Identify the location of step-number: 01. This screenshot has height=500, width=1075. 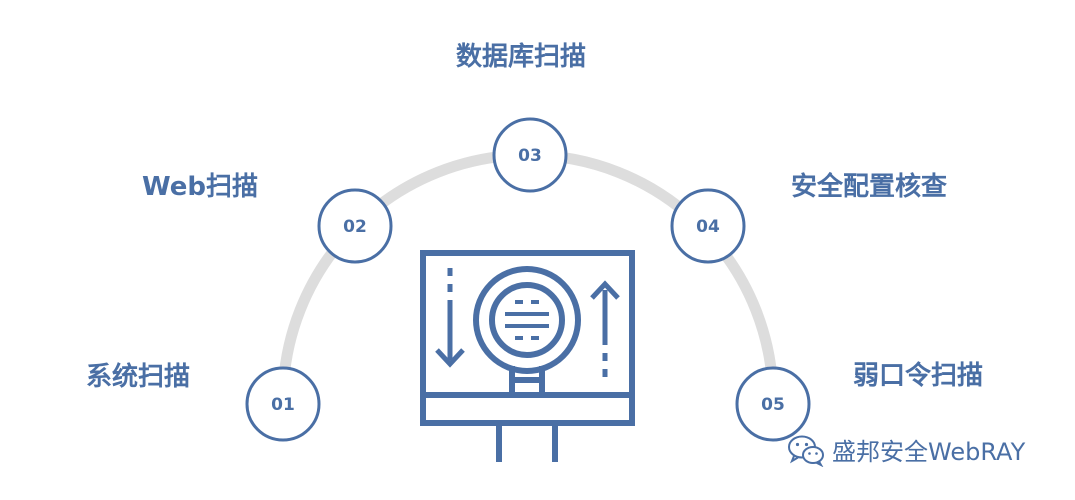
(283, 405).